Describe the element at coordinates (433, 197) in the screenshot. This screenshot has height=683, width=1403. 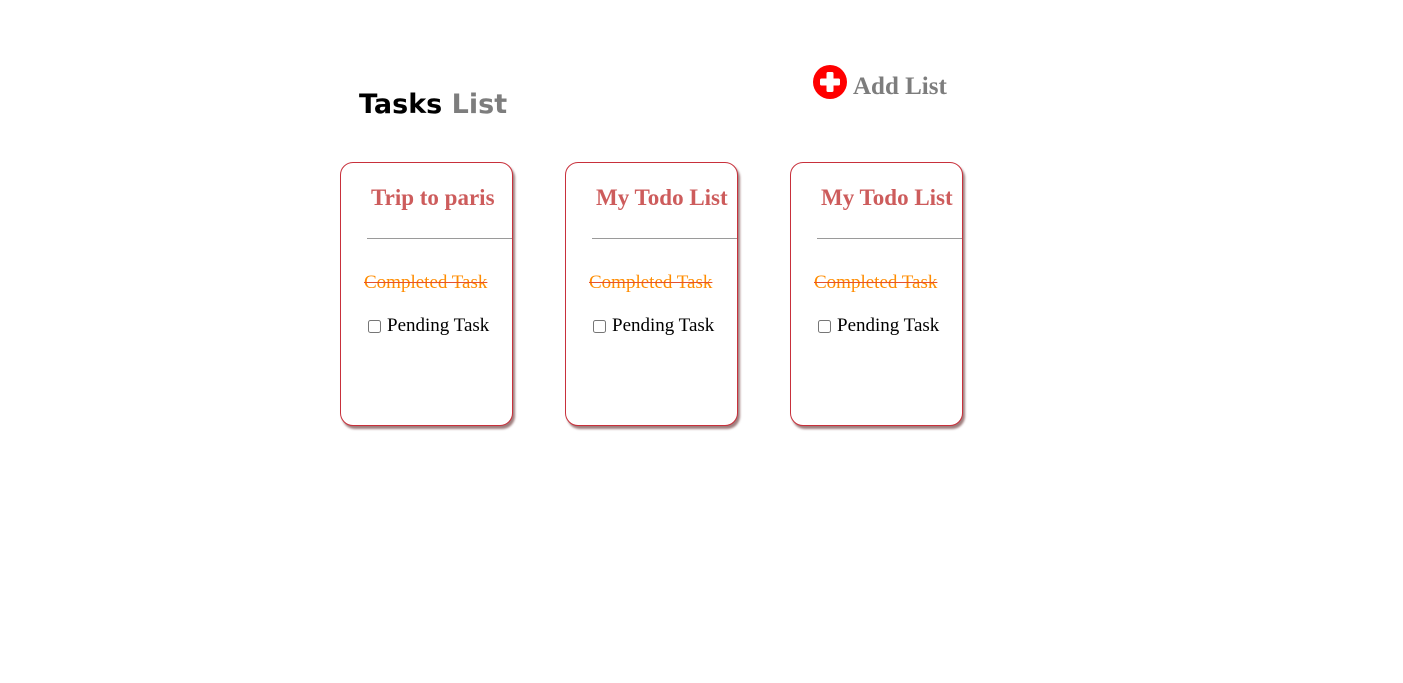
I see `list-card-title: Trip to paris` at that location.